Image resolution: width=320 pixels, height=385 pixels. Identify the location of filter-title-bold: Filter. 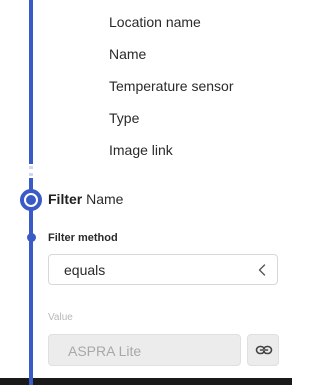
(65, 199).